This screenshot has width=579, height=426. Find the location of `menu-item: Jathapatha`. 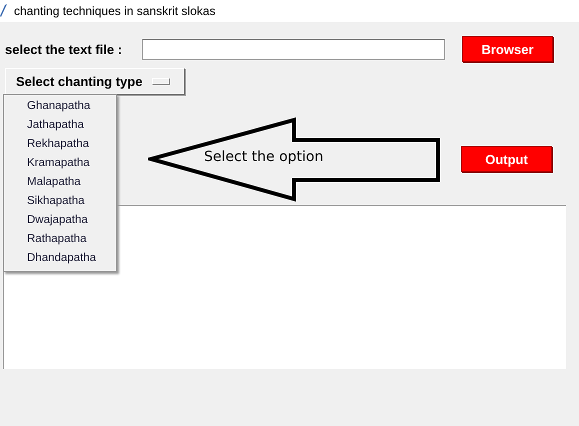

menu-item: Jathapatha is located at coordinates (60, 125).